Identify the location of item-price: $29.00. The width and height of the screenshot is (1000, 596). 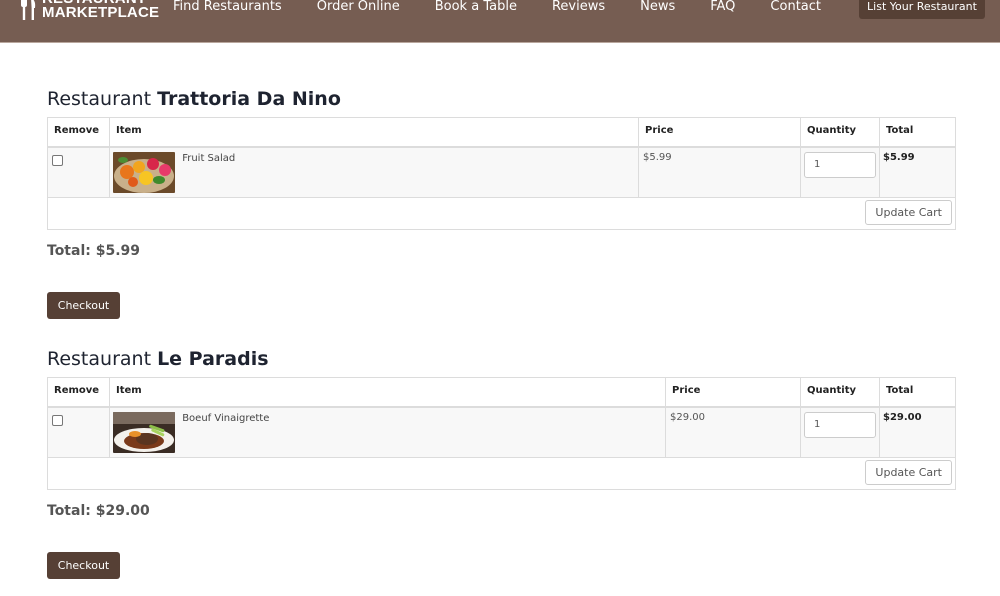
(687, 417).